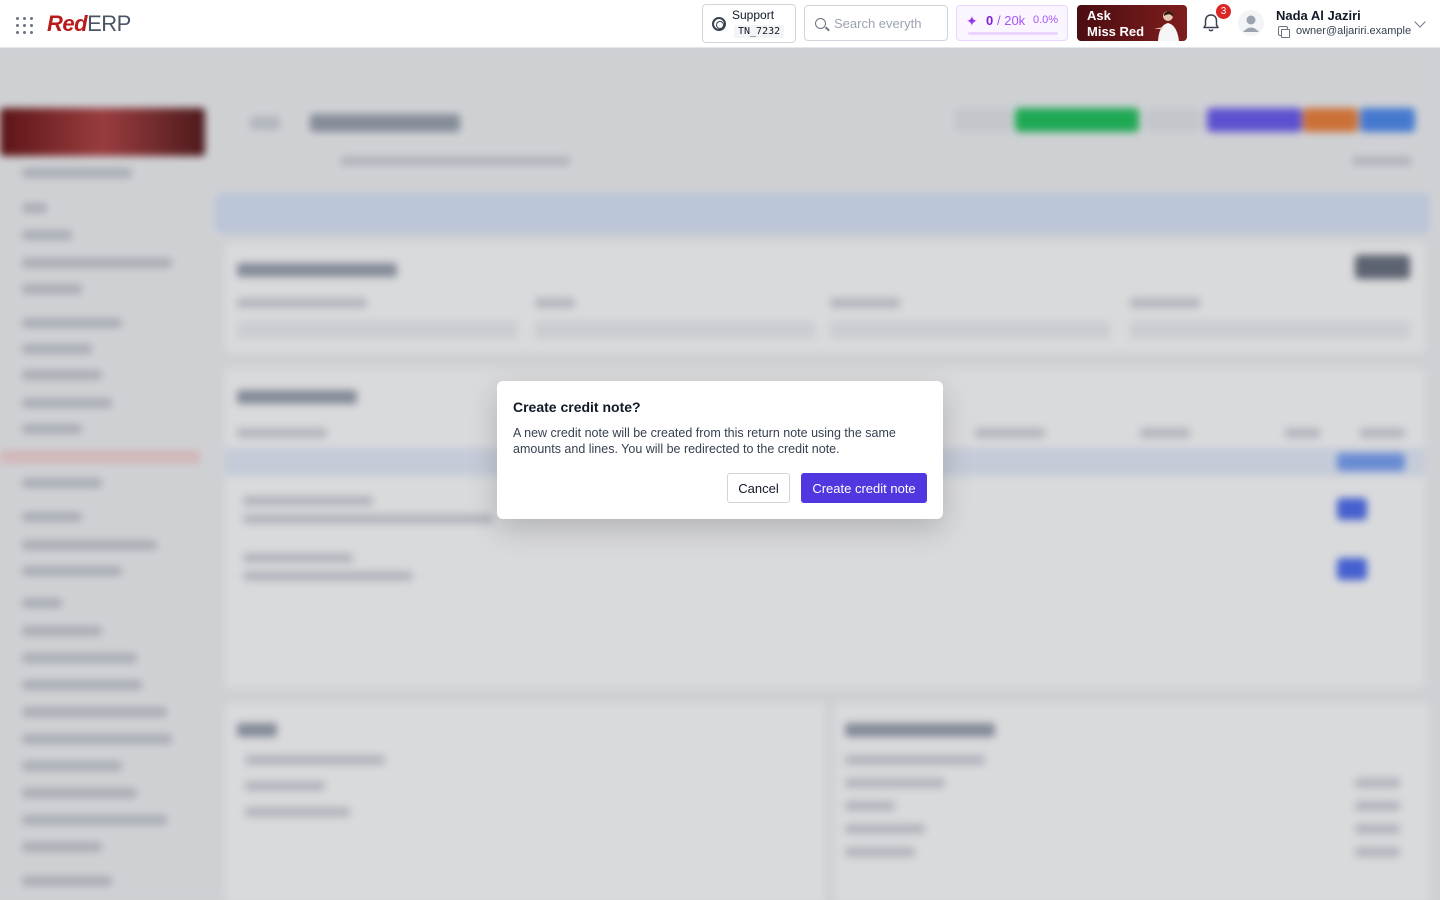  I want to click on user-avatar-icon, so click(1251, 23).